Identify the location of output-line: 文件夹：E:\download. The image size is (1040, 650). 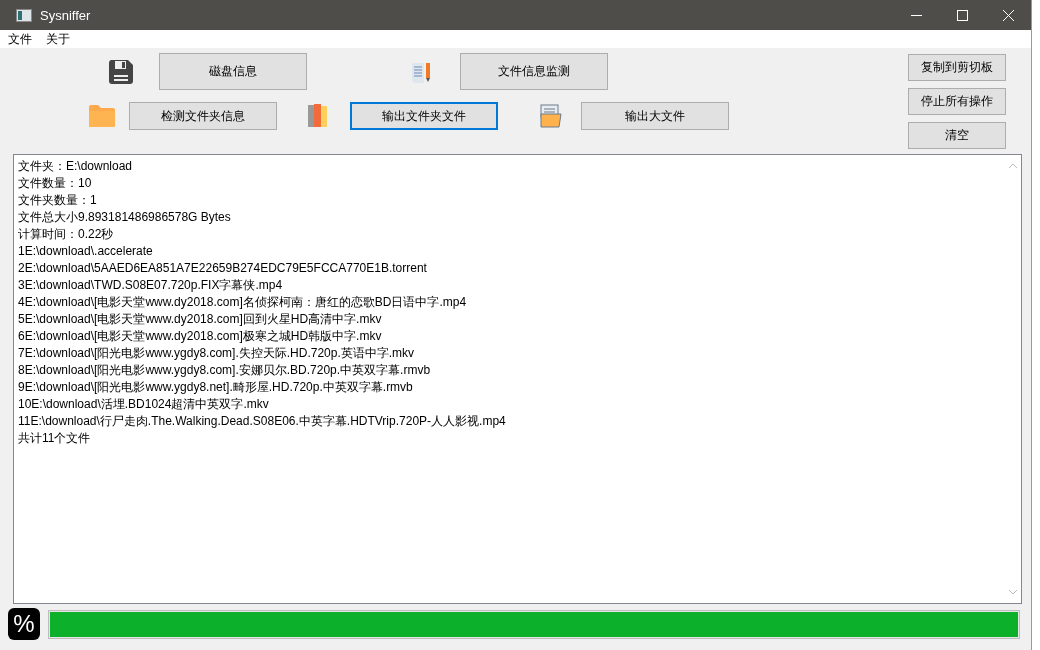
(76, 166).